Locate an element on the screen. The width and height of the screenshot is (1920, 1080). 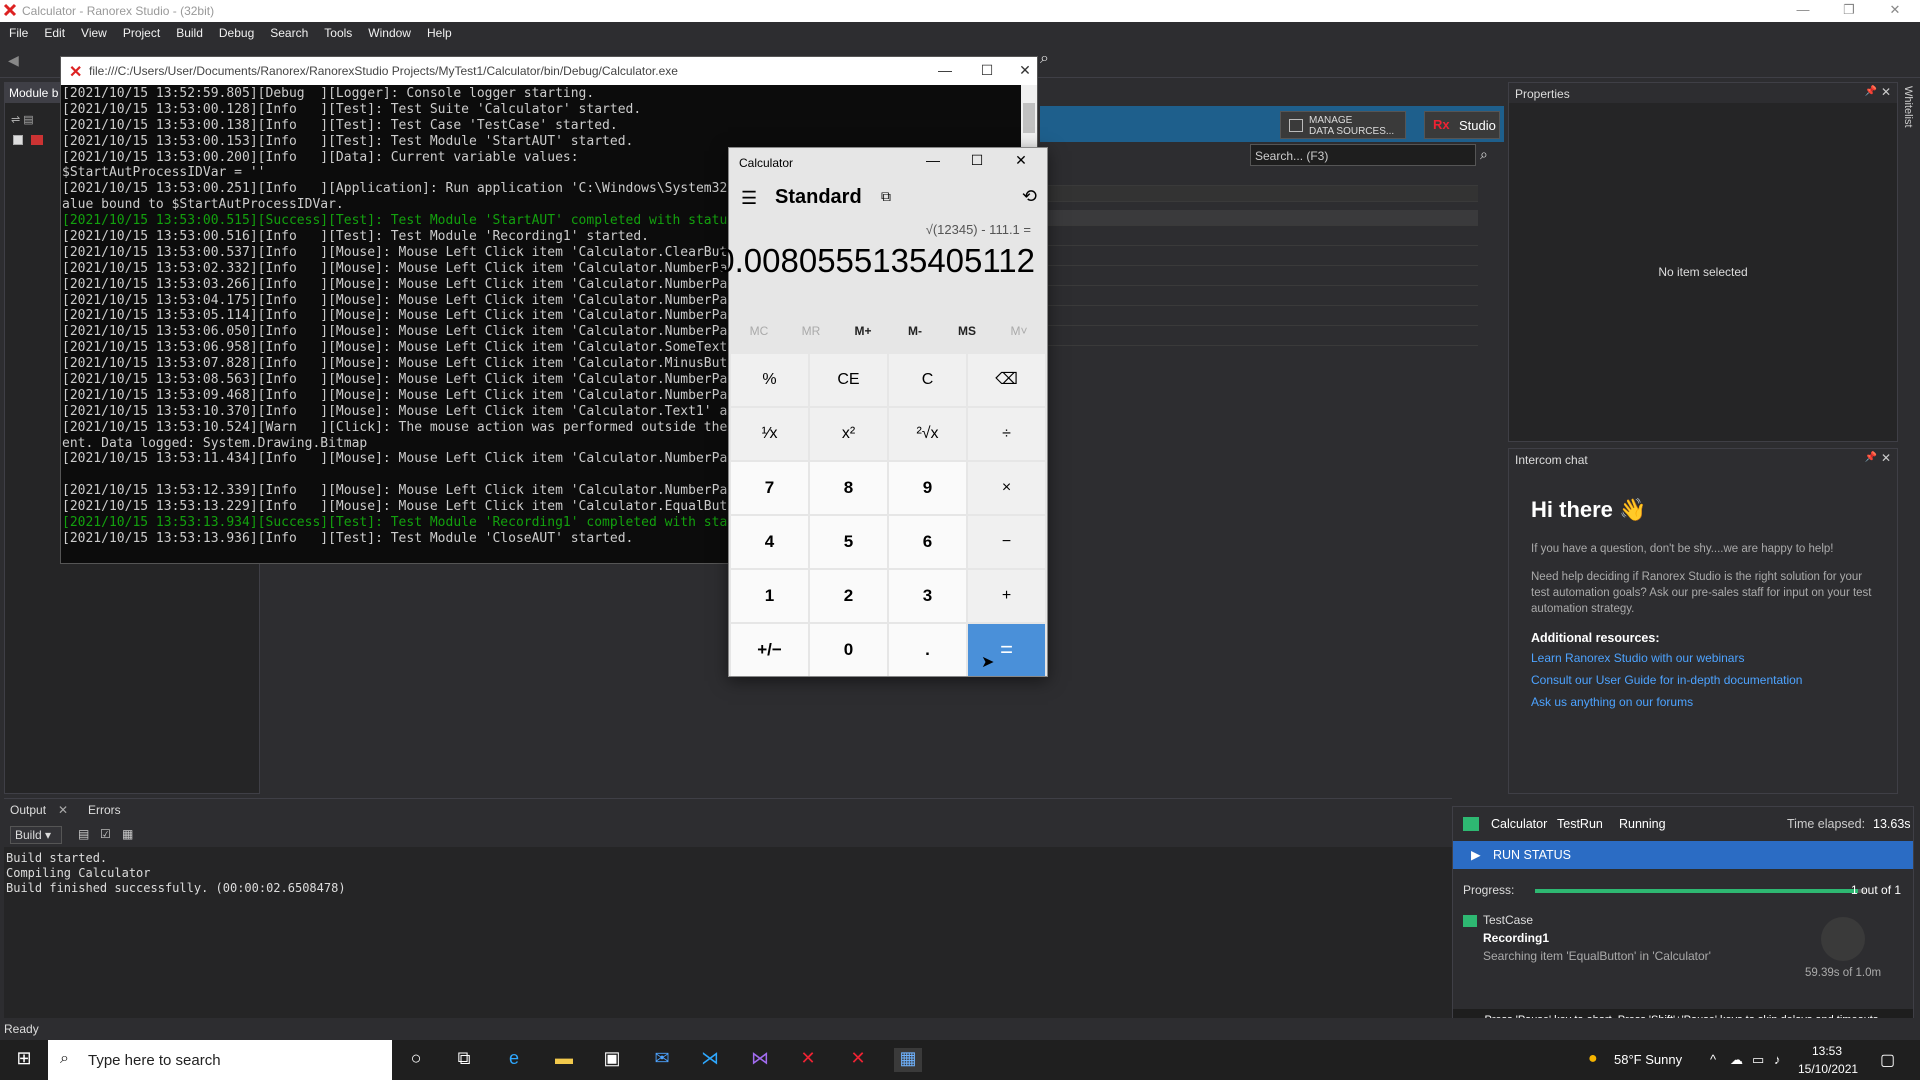
square-root-button: ²√x is located at coordinates (927, 434).